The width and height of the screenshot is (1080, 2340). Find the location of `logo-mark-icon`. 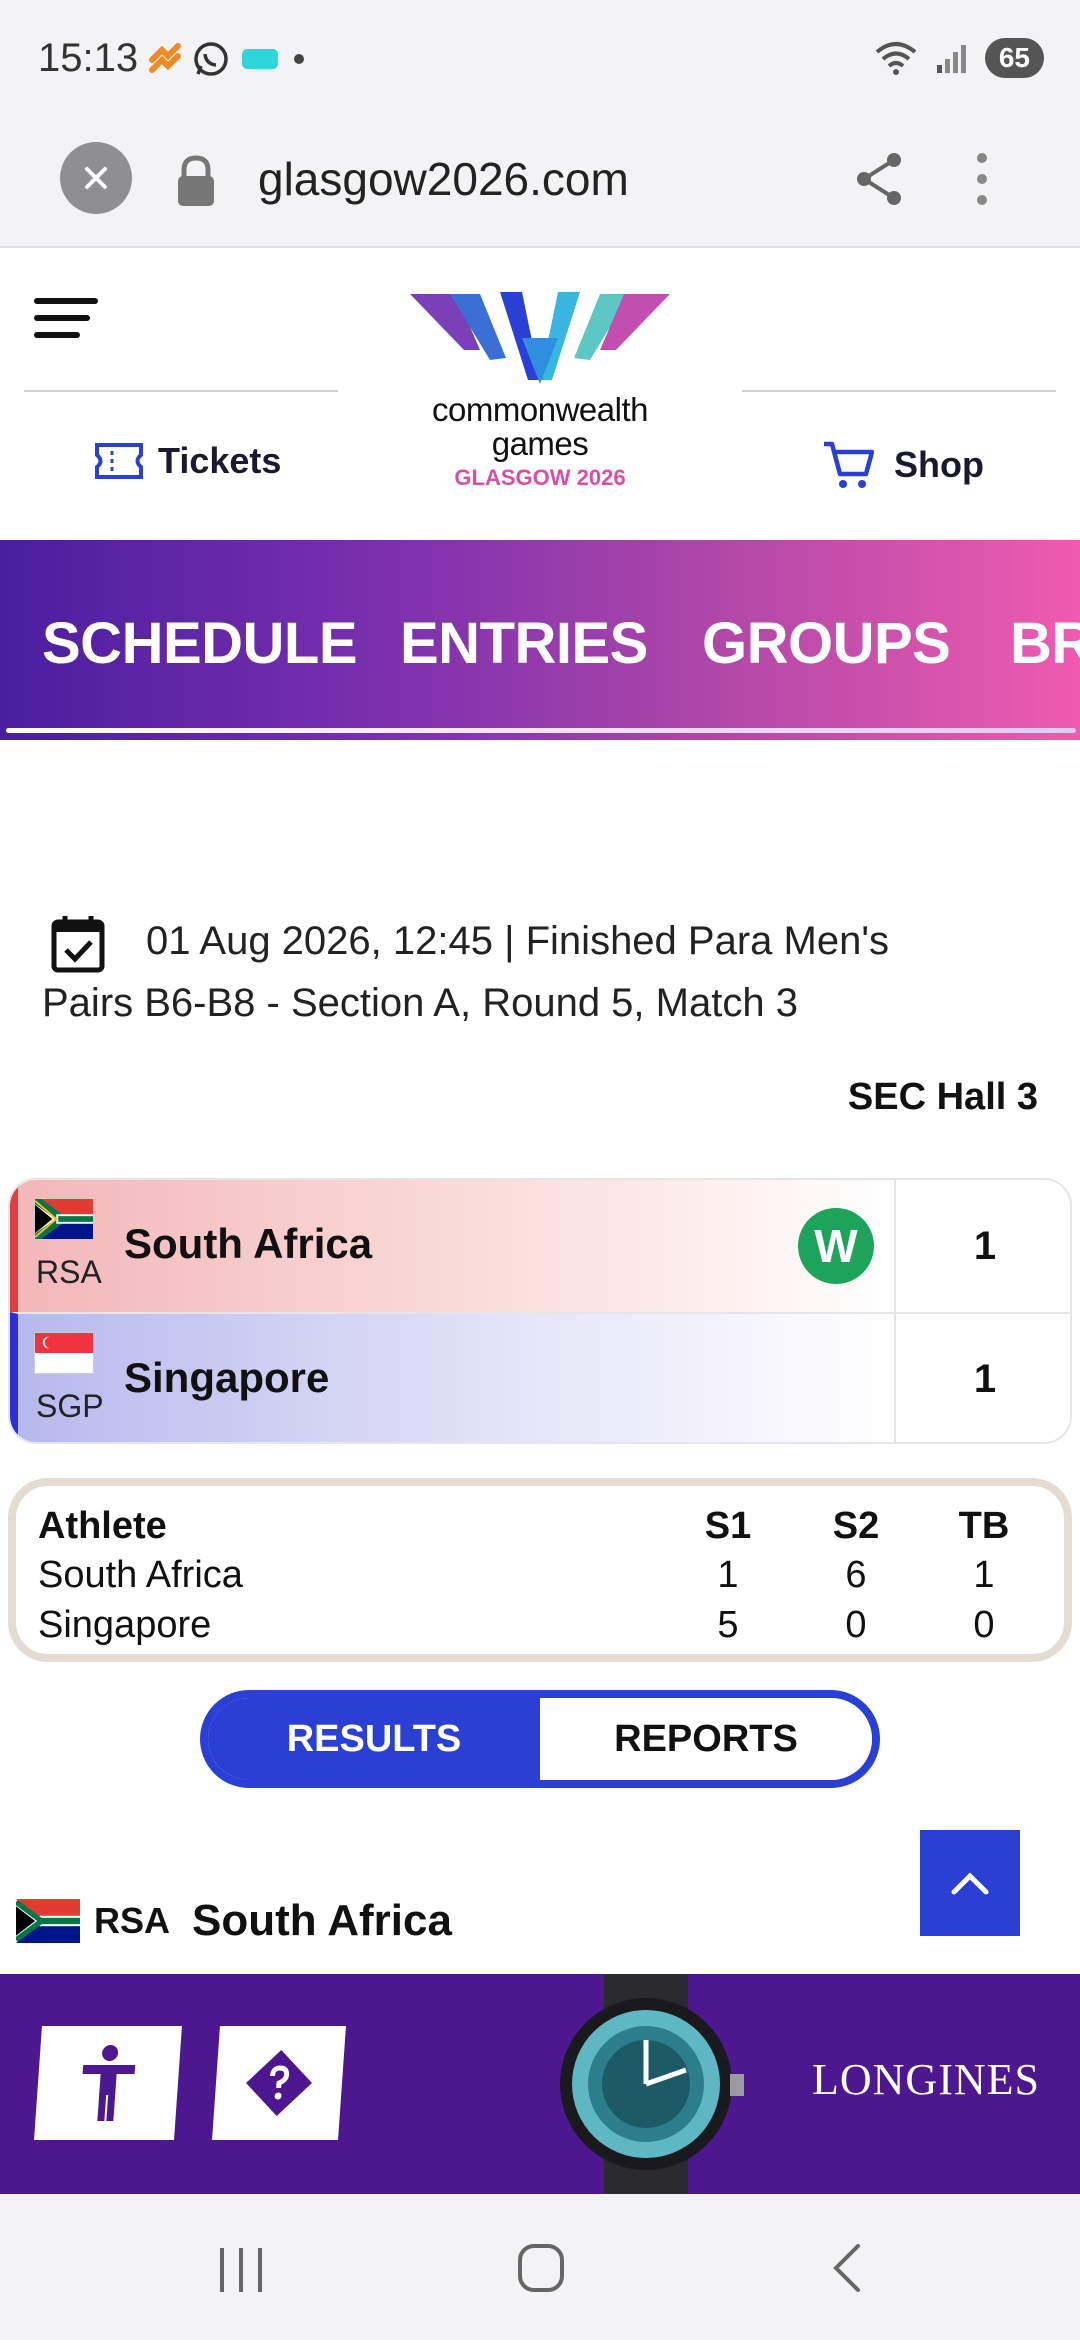

logo-mark-icon is located at coordinates (540, 338).